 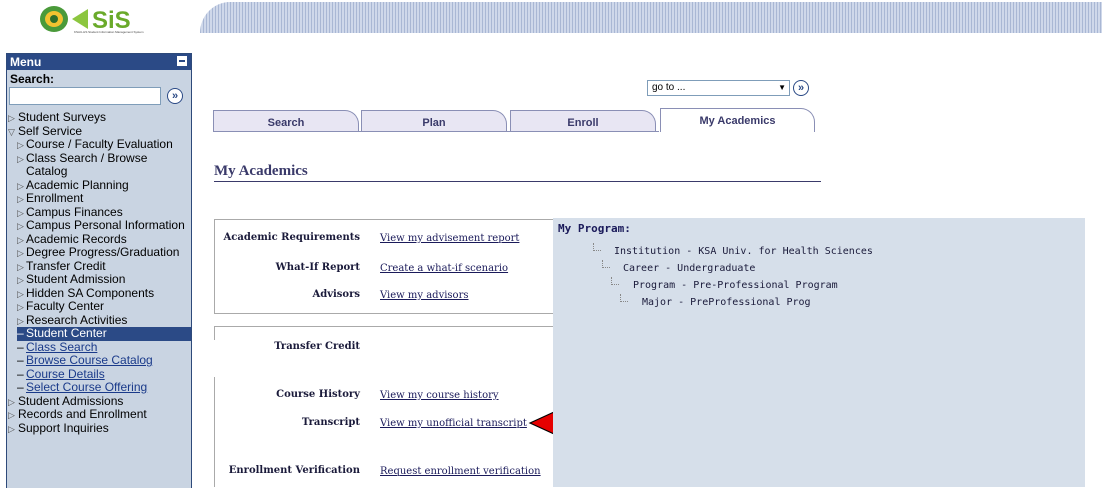 What do you see at coordinates (66, 333) in the screenshot?
I see `menu-item-label: Student Center` at bounding box center [66, 333].